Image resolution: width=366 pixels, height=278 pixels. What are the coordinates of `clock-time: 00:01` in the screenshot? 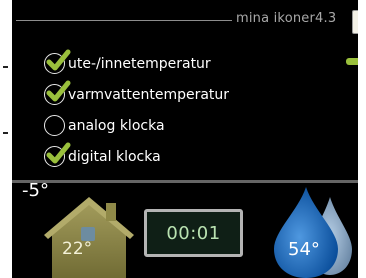 It's located at (193, 233).